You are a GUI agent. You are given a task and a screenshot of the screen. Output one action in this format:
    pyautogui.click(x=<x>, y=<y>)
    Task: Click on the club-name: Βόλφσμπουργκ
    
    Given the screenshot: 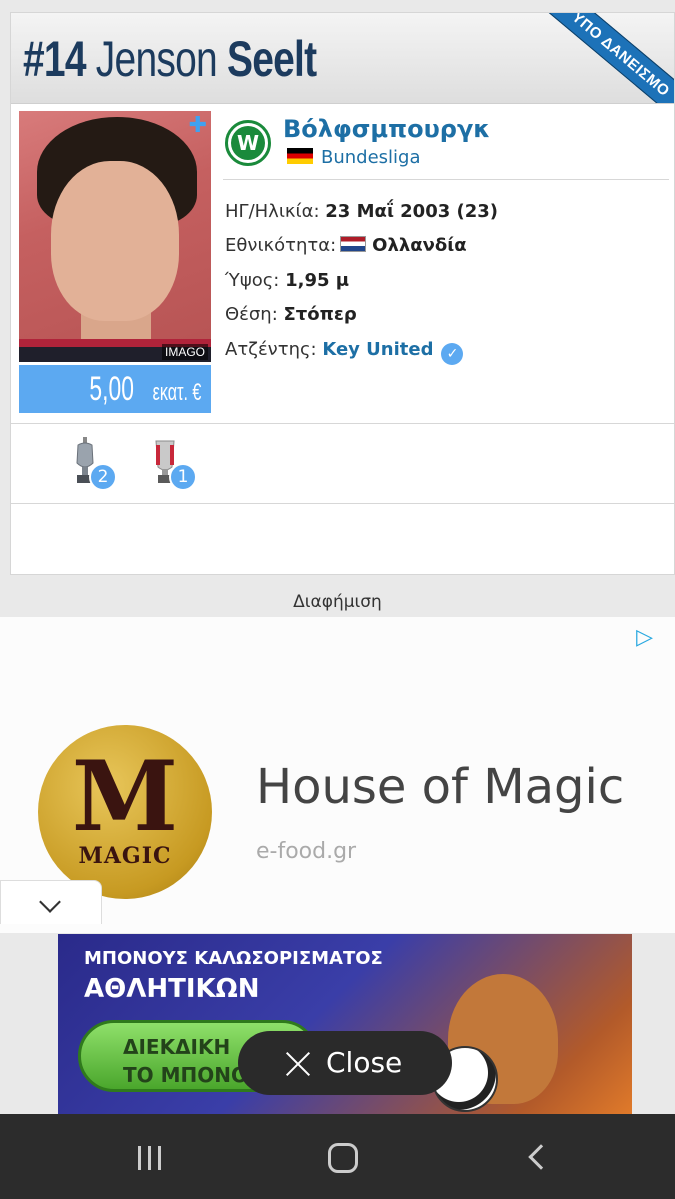 What is the action you would take?
    pyautogui.click(x=386, y=129)
    